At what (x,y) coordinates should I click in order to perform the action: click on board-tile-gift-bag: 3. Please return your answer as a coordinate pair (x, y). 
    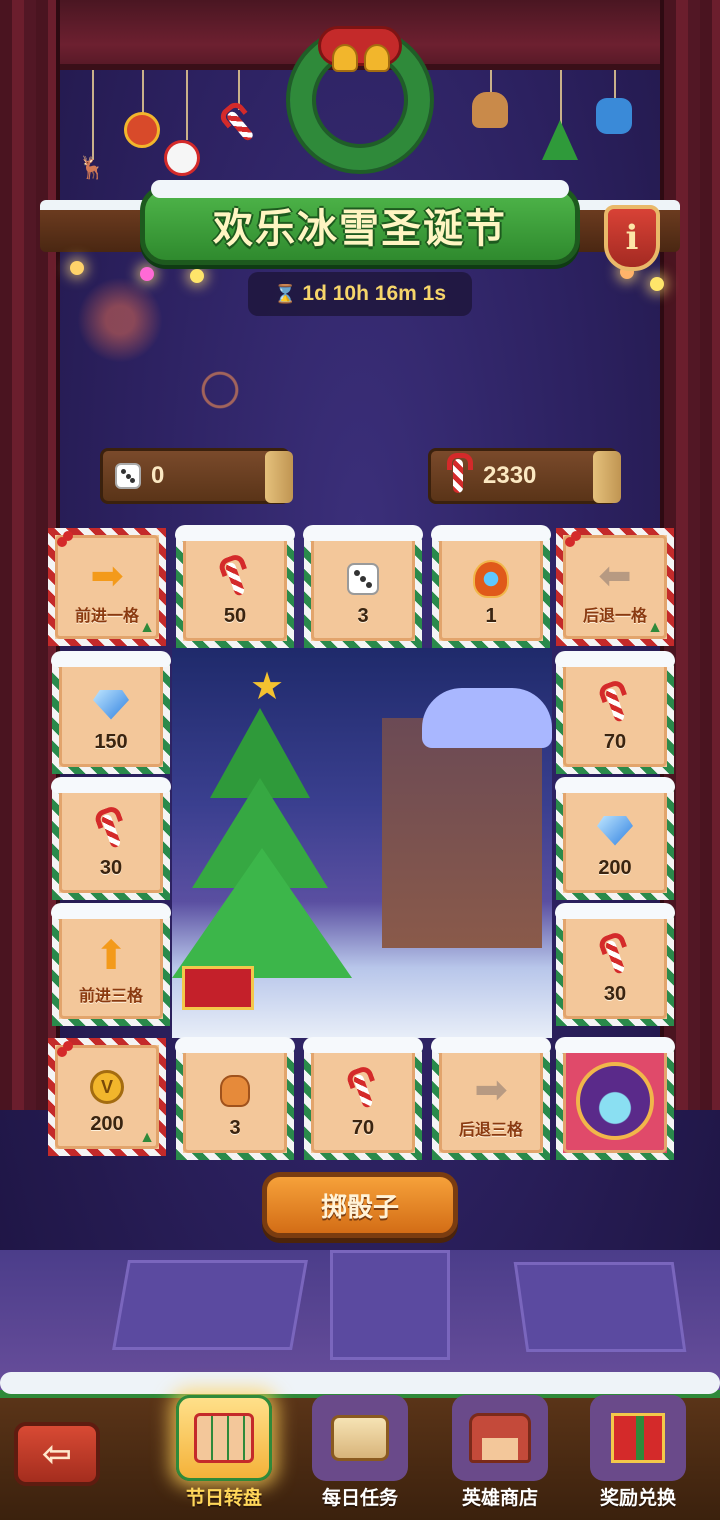
    Looking at the image, I should click on (235, 1098).